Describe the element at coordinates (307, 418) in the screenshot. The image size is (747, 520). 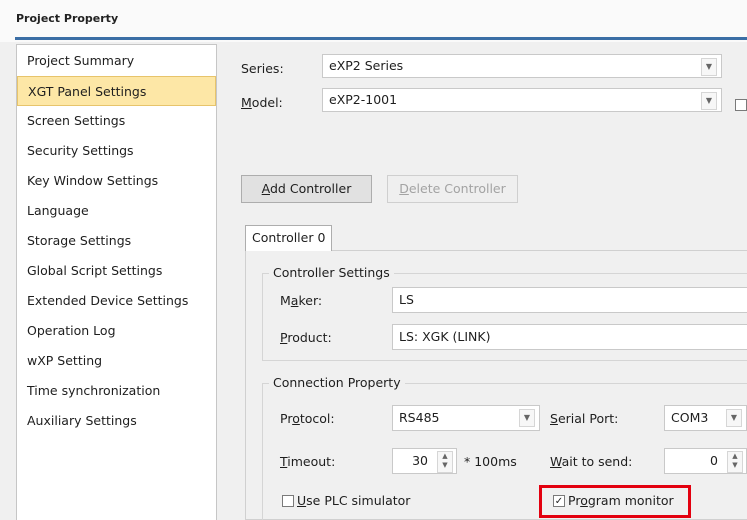
I see `protocol-label: Protocol:` at that location.